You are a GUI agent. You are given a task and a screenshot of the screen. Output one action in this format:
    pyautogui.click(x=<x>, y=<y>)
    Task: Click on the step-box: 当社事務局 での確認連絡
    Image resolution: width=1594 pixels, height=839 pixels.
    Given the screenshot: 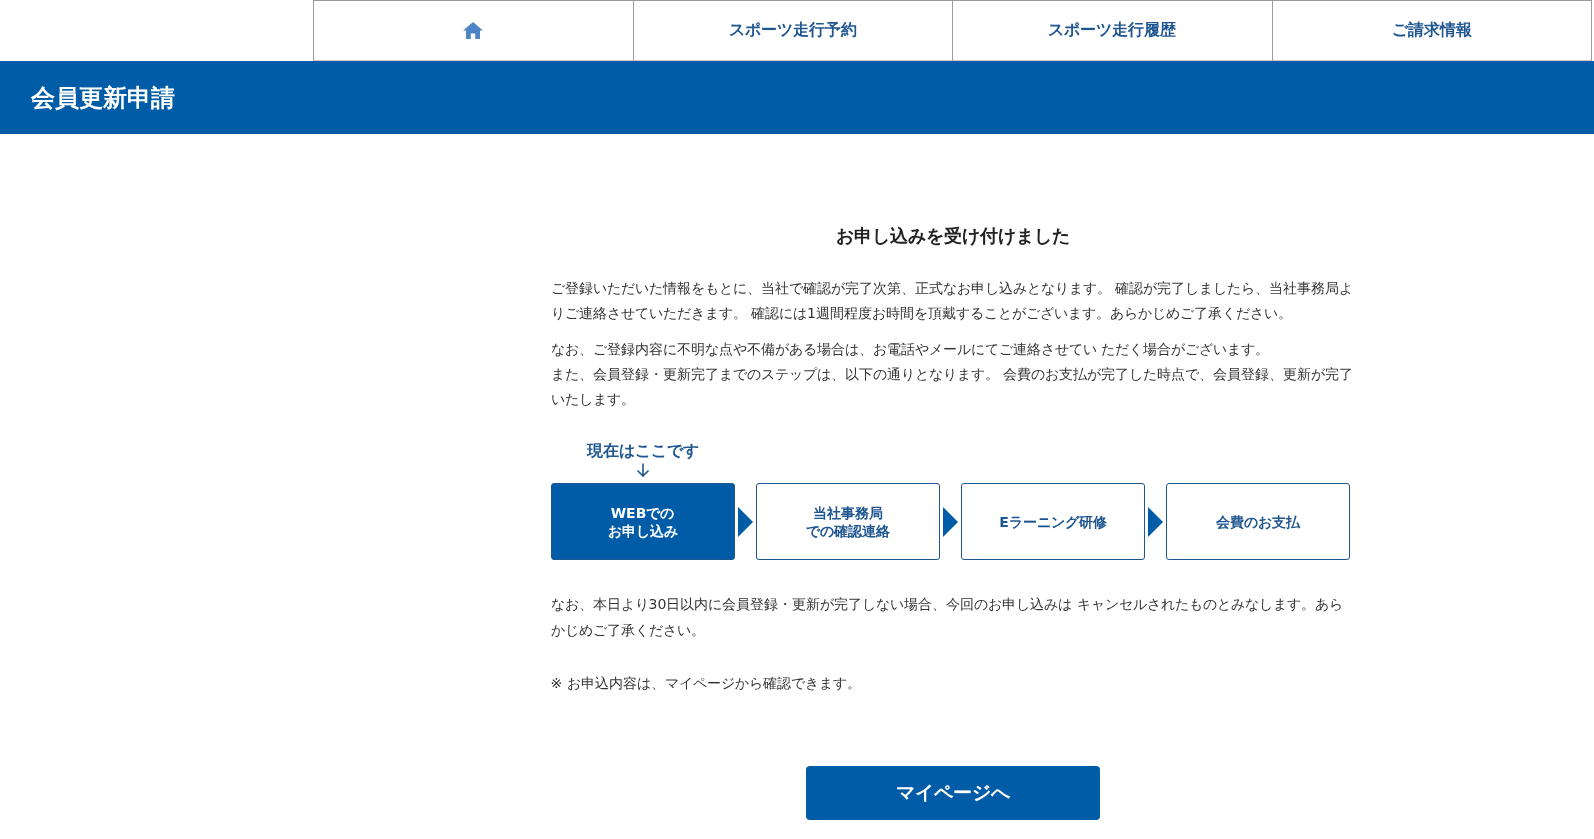 What is the action you would take?
    pyautogui.click(x=847, y=522)
    